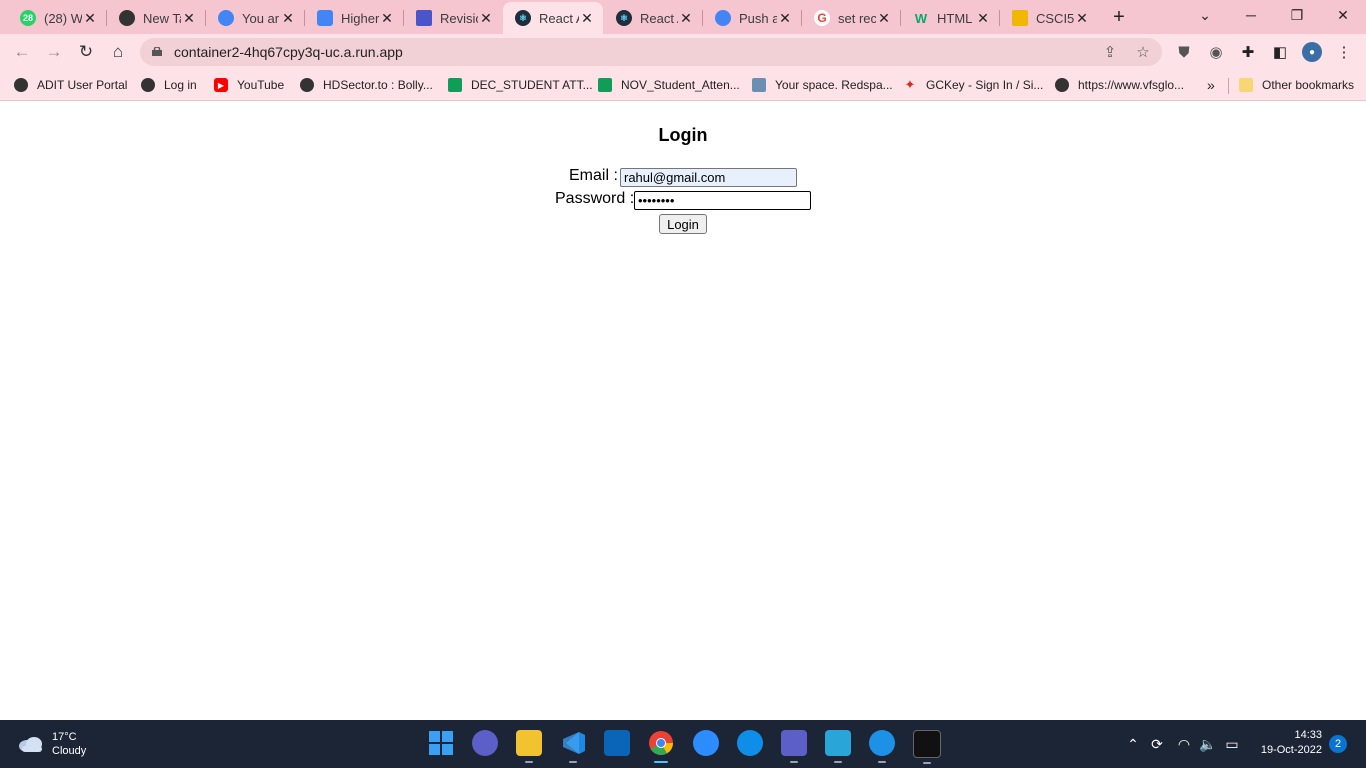 This screenshot has height=768, width=1366. I want to click on hexagon-icon, so click(325, 18).